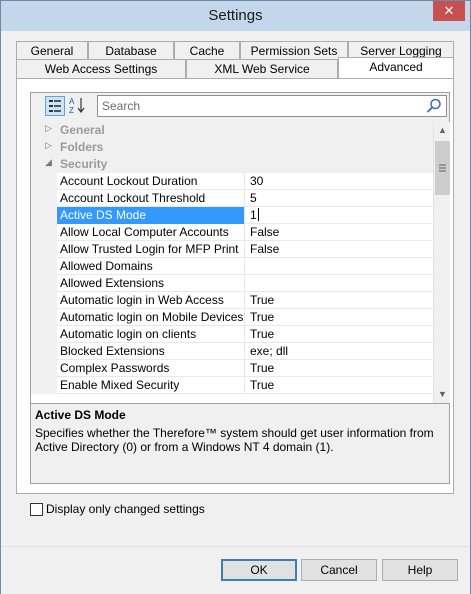 The height and width of the screenshot is (594, 471). I want to click on sort-alphabetical-icon: A Z, so click(77, 106).